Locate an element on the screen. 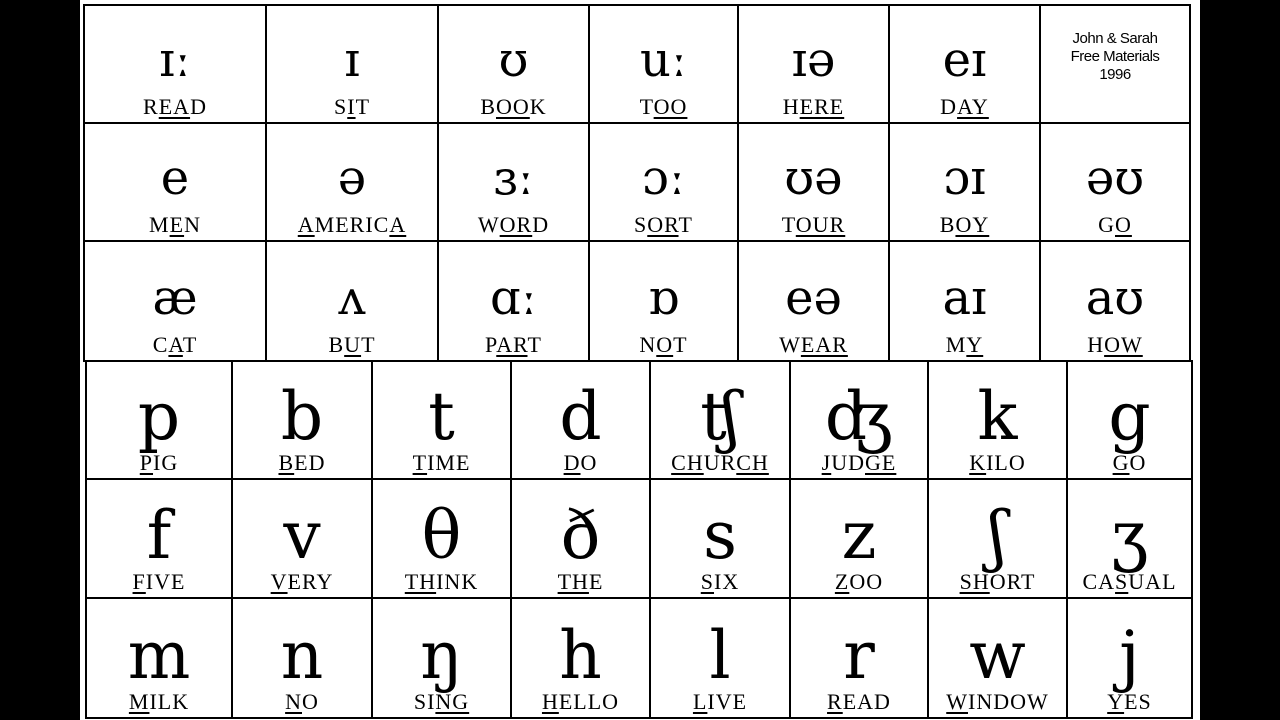 Image resolution: width=1280 pixels, height=720 pixels. word-highlighted-segment: H is located at coordinates (550, 701).